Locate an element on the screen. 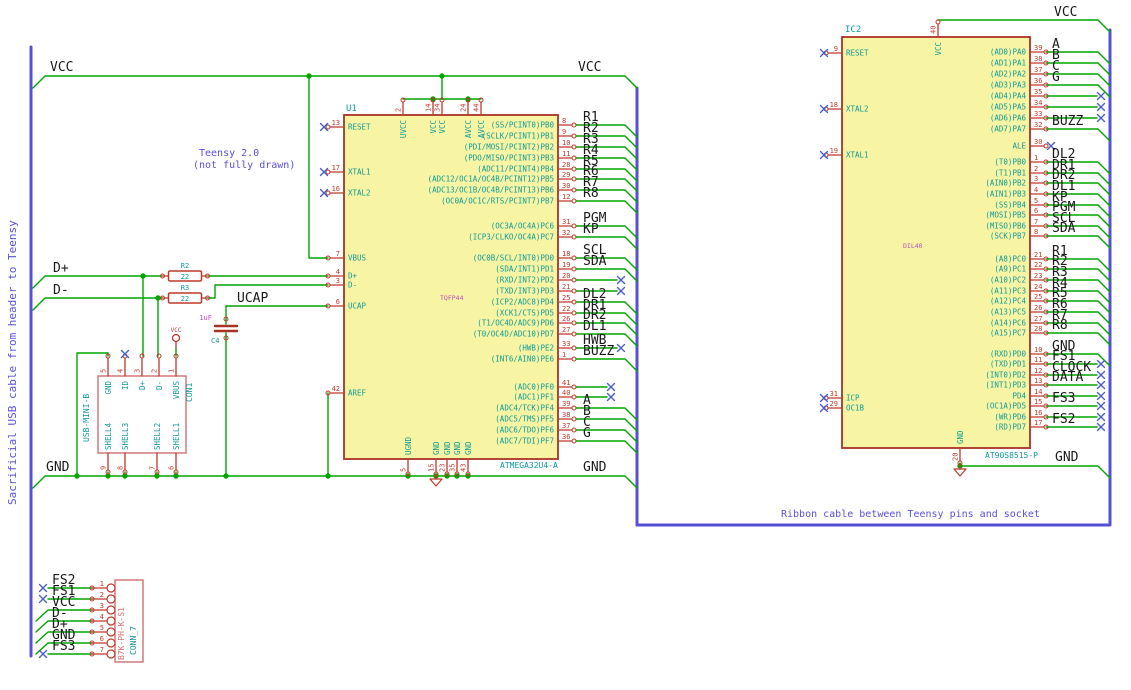 The image size is (1131, 690). ic2-pin-number: 37 is located at coordinates (1038, 70).